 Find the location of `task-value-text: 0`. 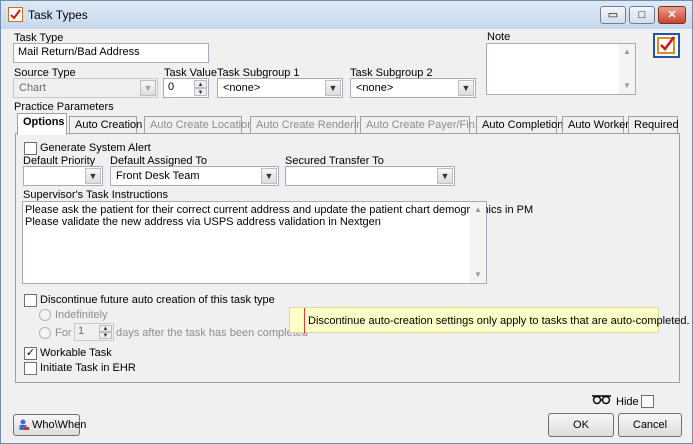

task-value-text: 0 is located at coordinates (171, 87).